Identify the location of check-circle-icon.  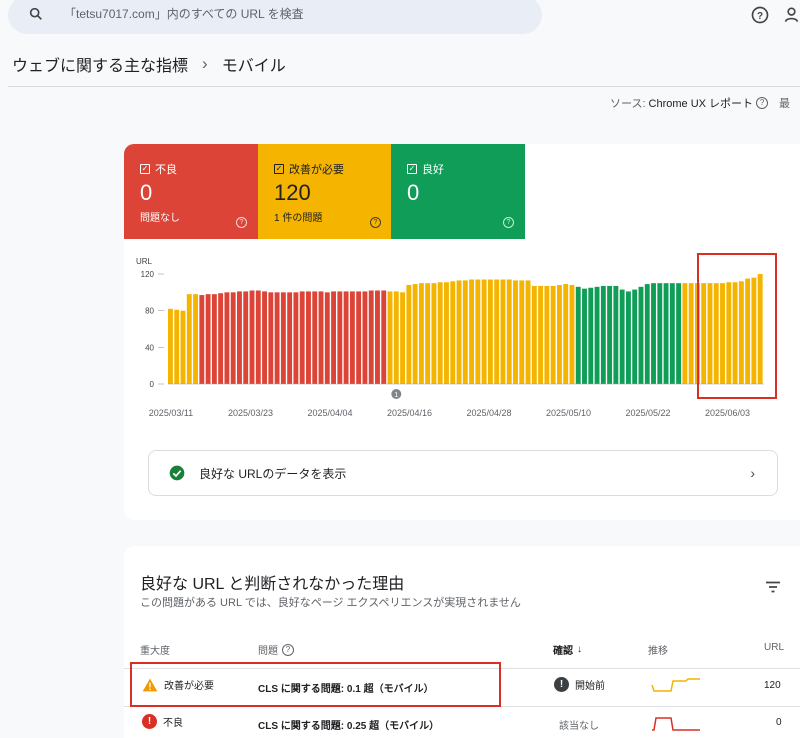
(177, 473).